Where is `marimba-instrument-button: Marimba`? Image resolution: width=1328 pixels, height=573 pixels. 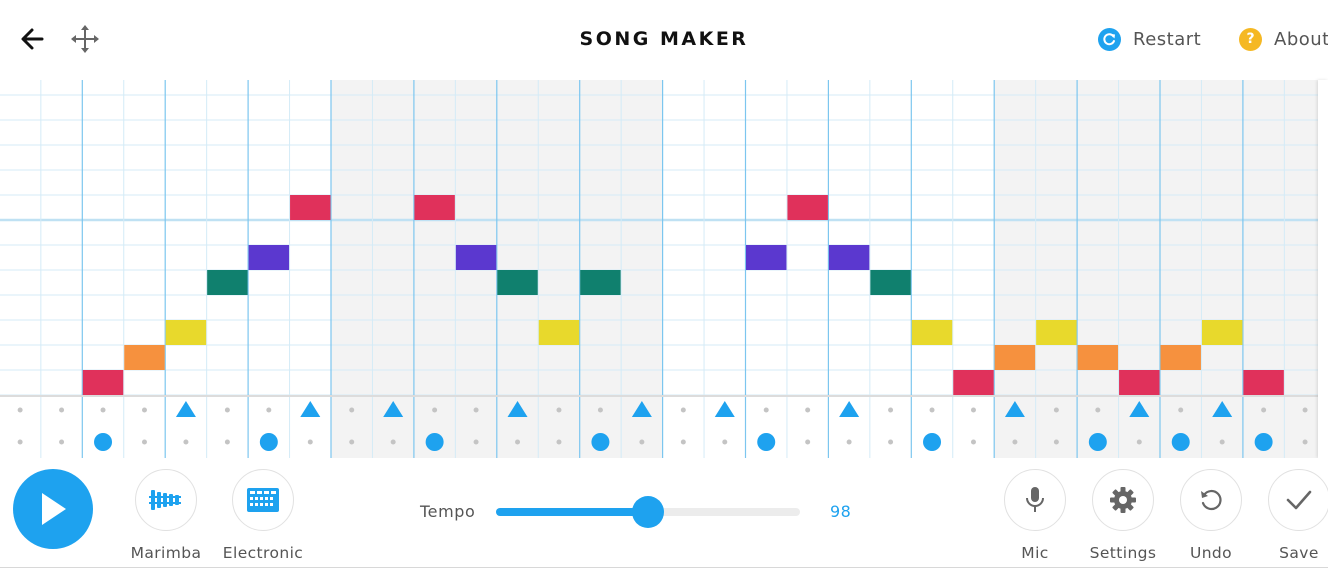
marimba-instrument-button: Marimba is located at coordinates (166, 515).